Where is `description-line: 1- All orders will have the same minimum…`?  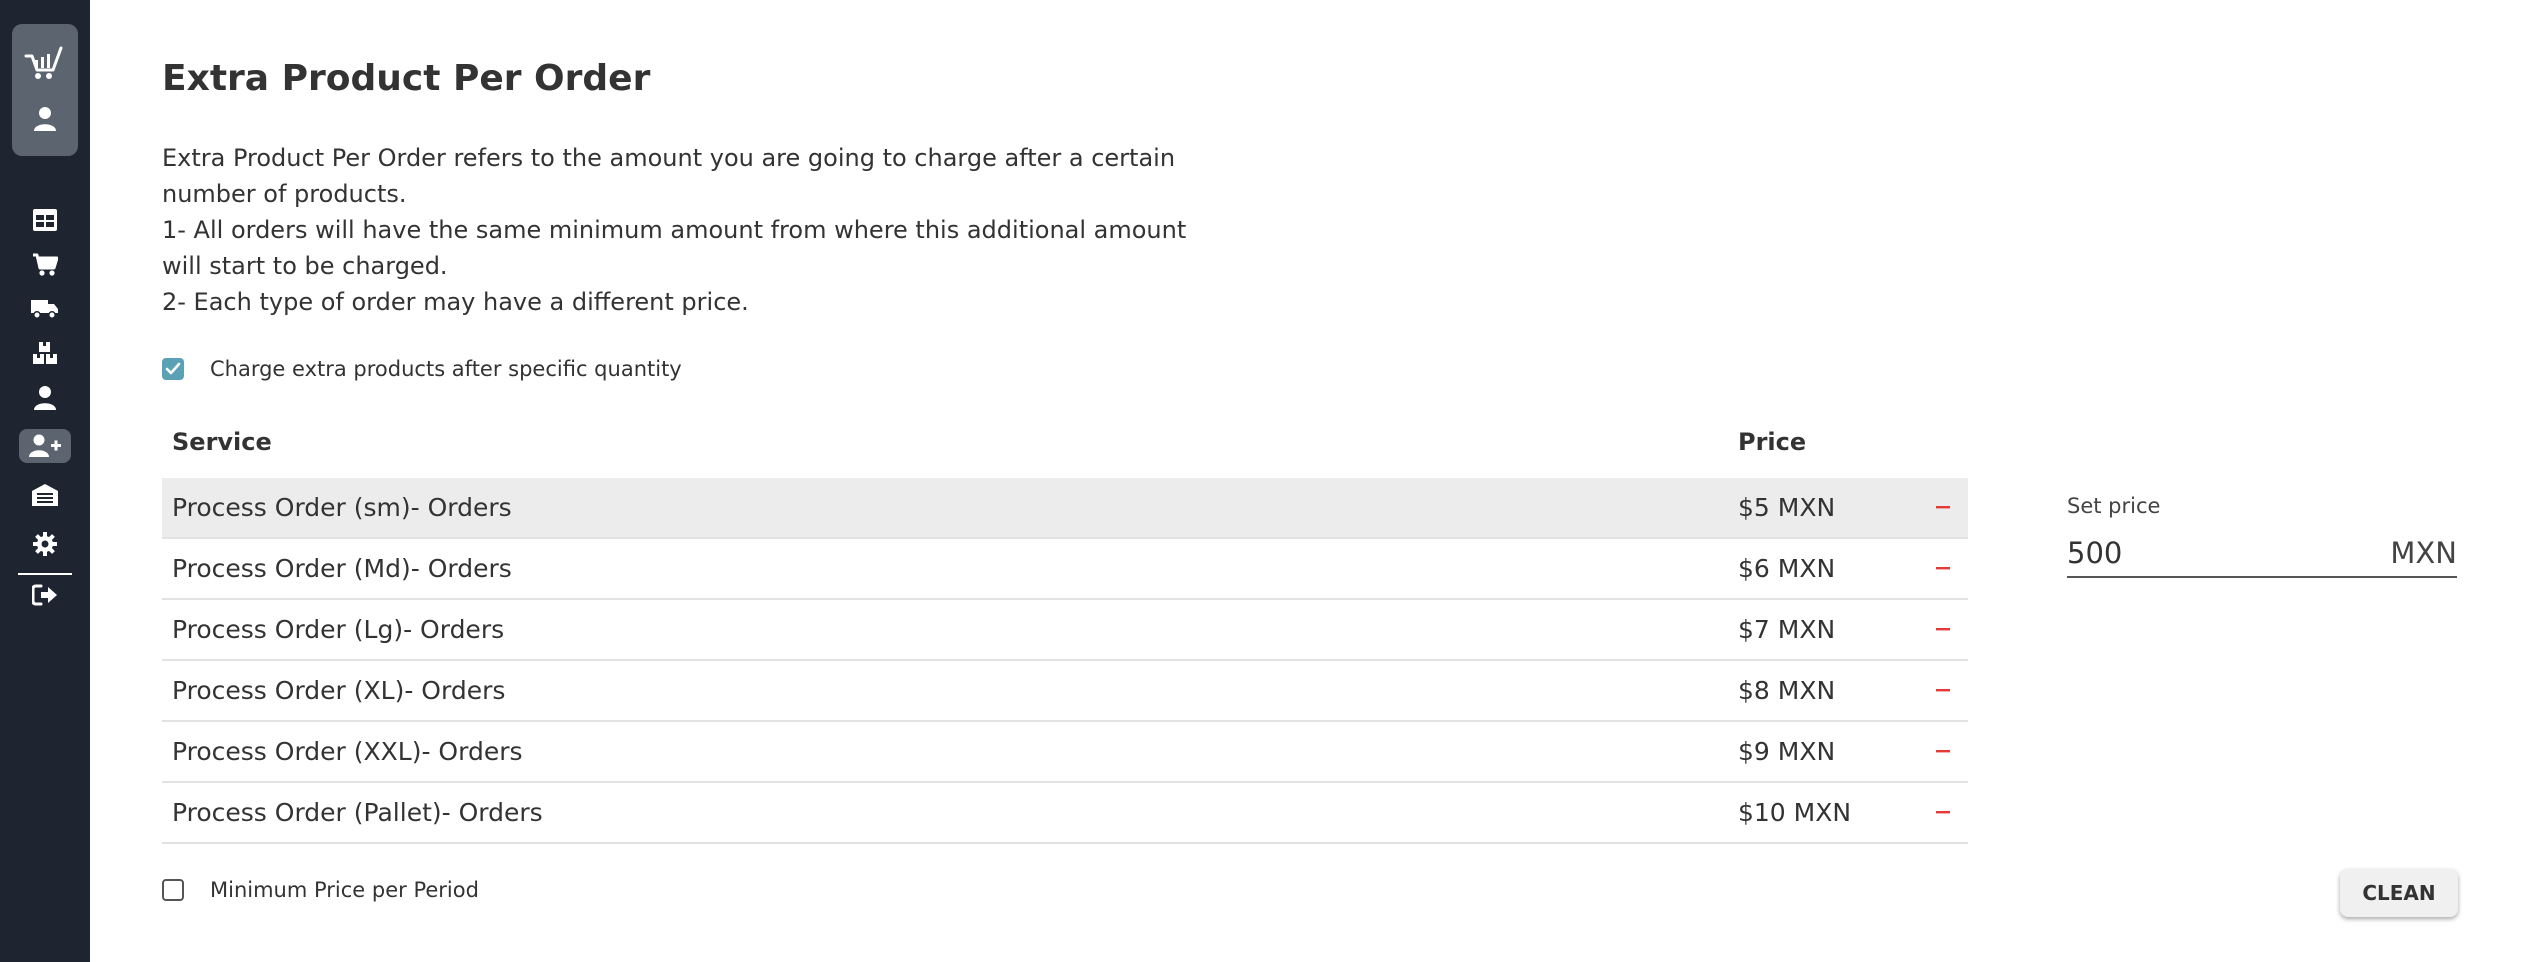
description-line: 1- All orders will have the same minimum… is located at coordinates (674, 230).